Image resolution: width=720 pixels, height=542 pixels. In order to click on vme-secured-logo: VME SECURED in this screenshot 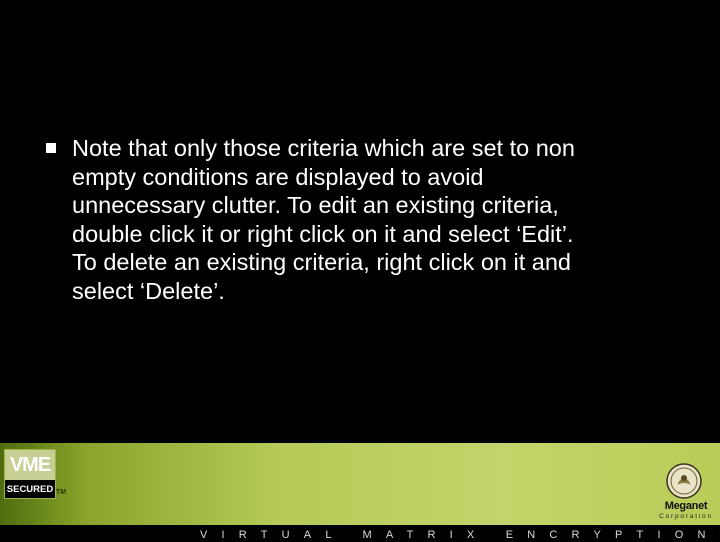, I will do `click(30, 474)`.